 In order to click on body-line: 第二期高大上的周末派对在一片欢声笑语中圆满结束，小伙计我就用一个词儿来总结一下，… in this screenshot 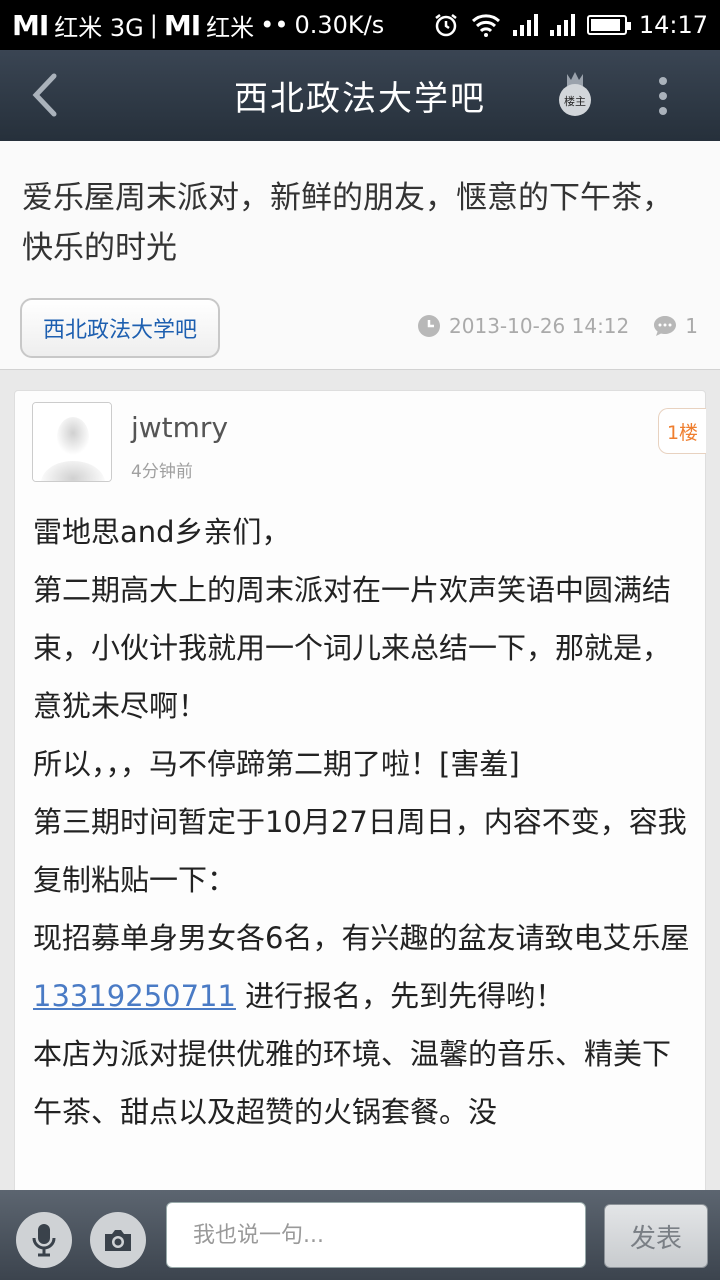, I will do `click(352, 648)`.